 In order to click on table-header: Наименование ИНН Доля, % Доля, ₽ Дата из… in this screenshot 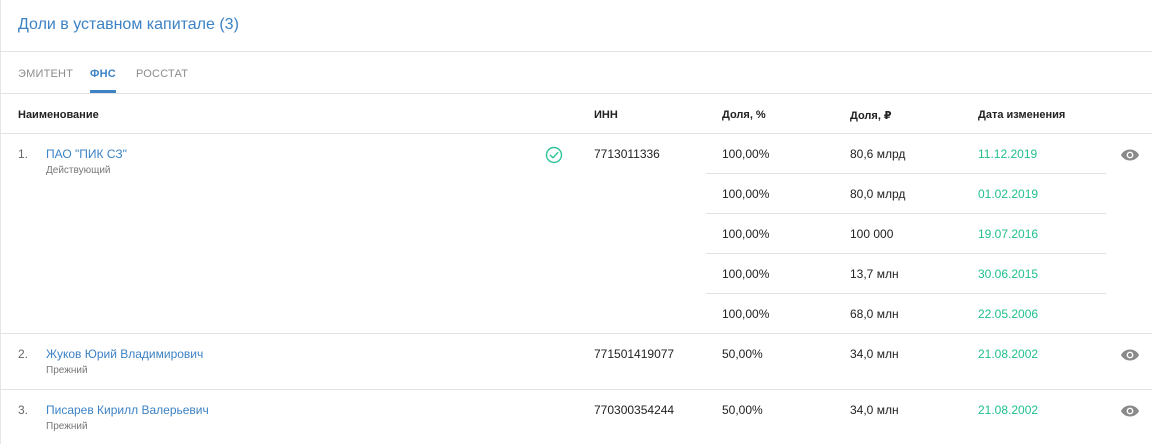, I will do `click(576, 114)`.